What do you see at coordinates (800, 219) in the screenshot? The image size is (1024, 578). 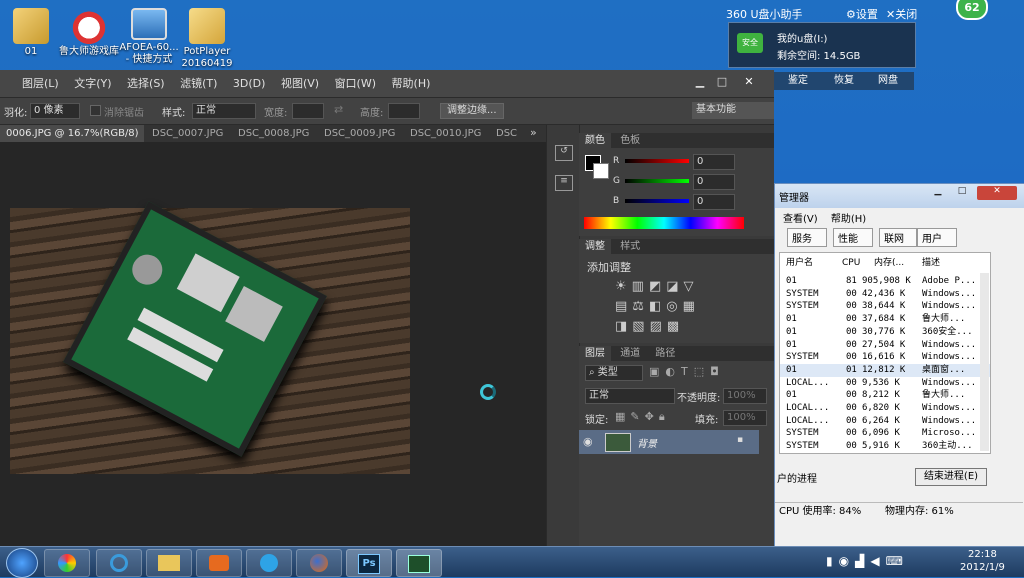 I see `tm-menu-view: 查看(V)` at bounding box center [800, 219].